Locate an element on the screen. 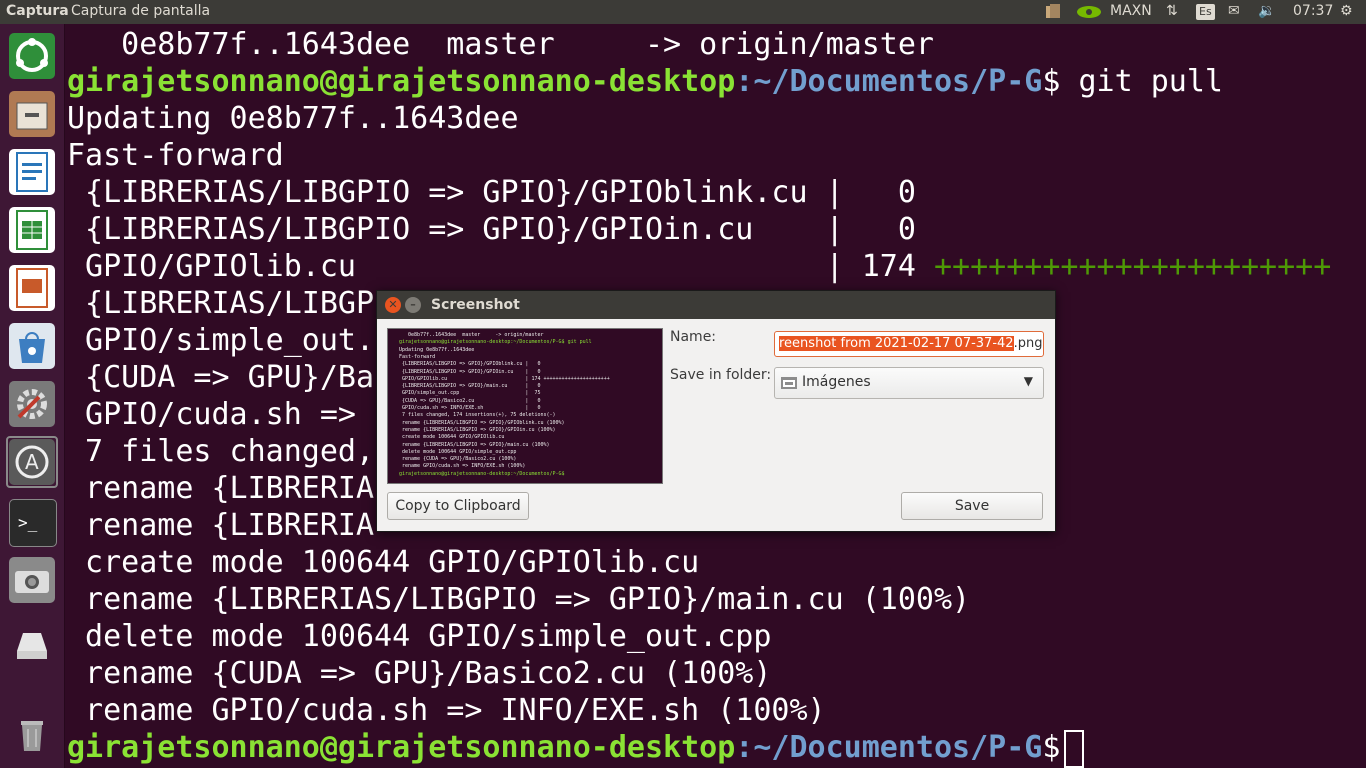 This screenshot has height=768, width=1366. chevron-down-icon: ▼ is located at coordinates (1028, 381).